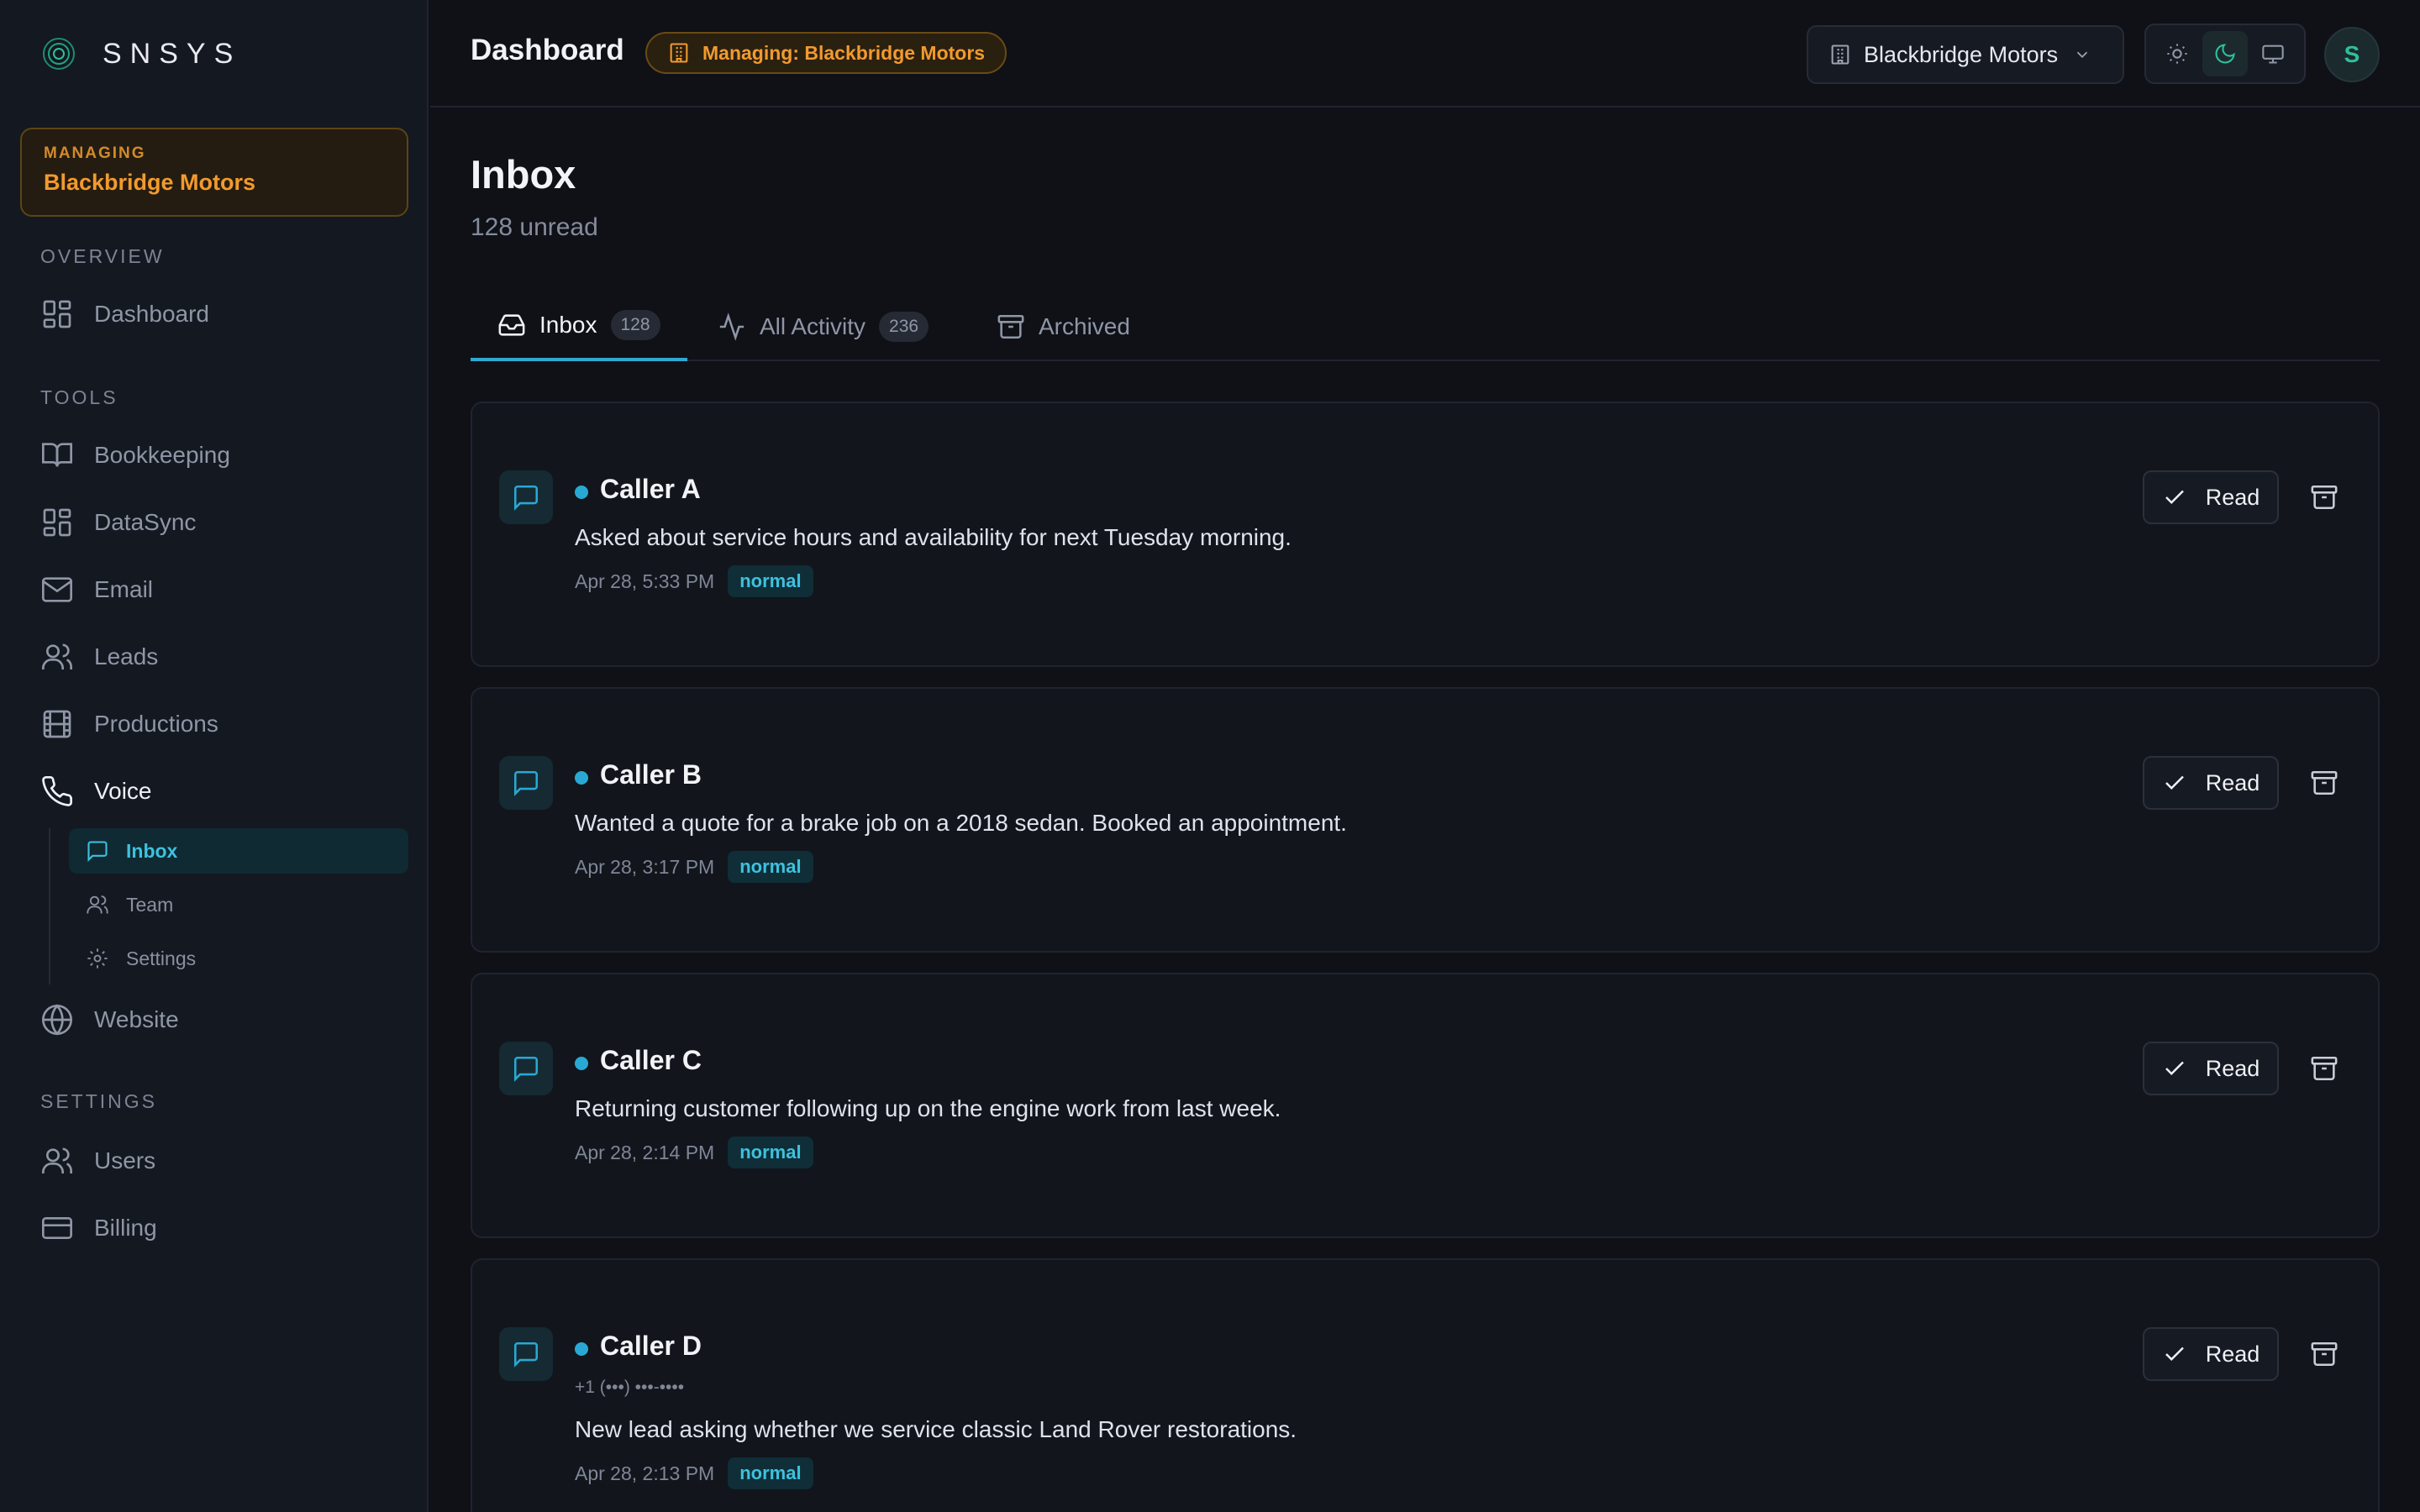  What do you see at coordinates (125, 1160) in the screenshot?
I see `nav-label: Users` at bounding box center [125, 1160].